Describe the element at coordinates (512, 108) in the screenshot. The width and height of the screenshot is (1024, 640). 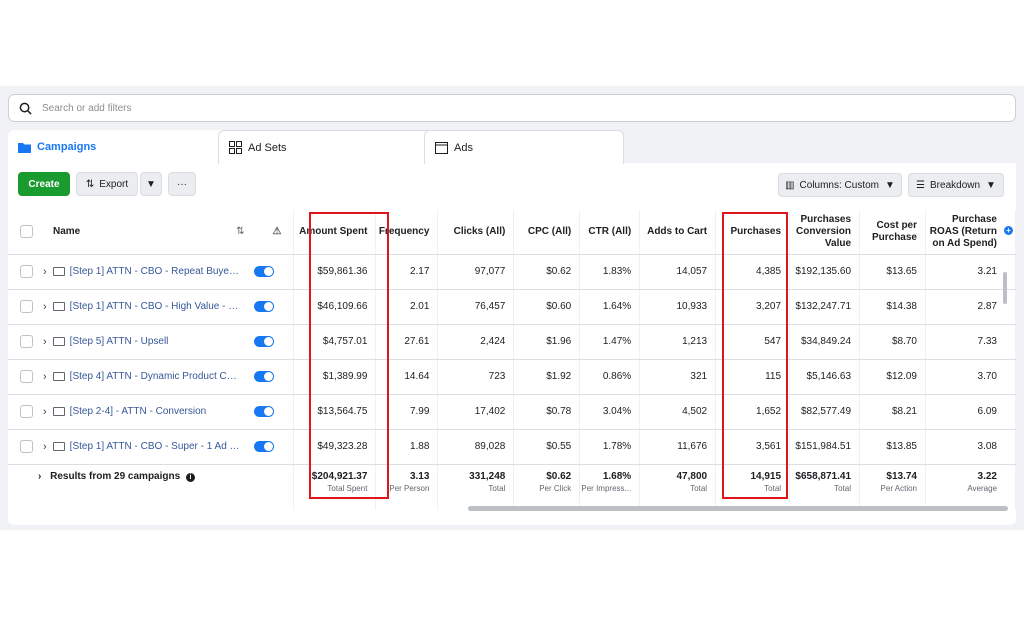
I see `search-bar` at that location.